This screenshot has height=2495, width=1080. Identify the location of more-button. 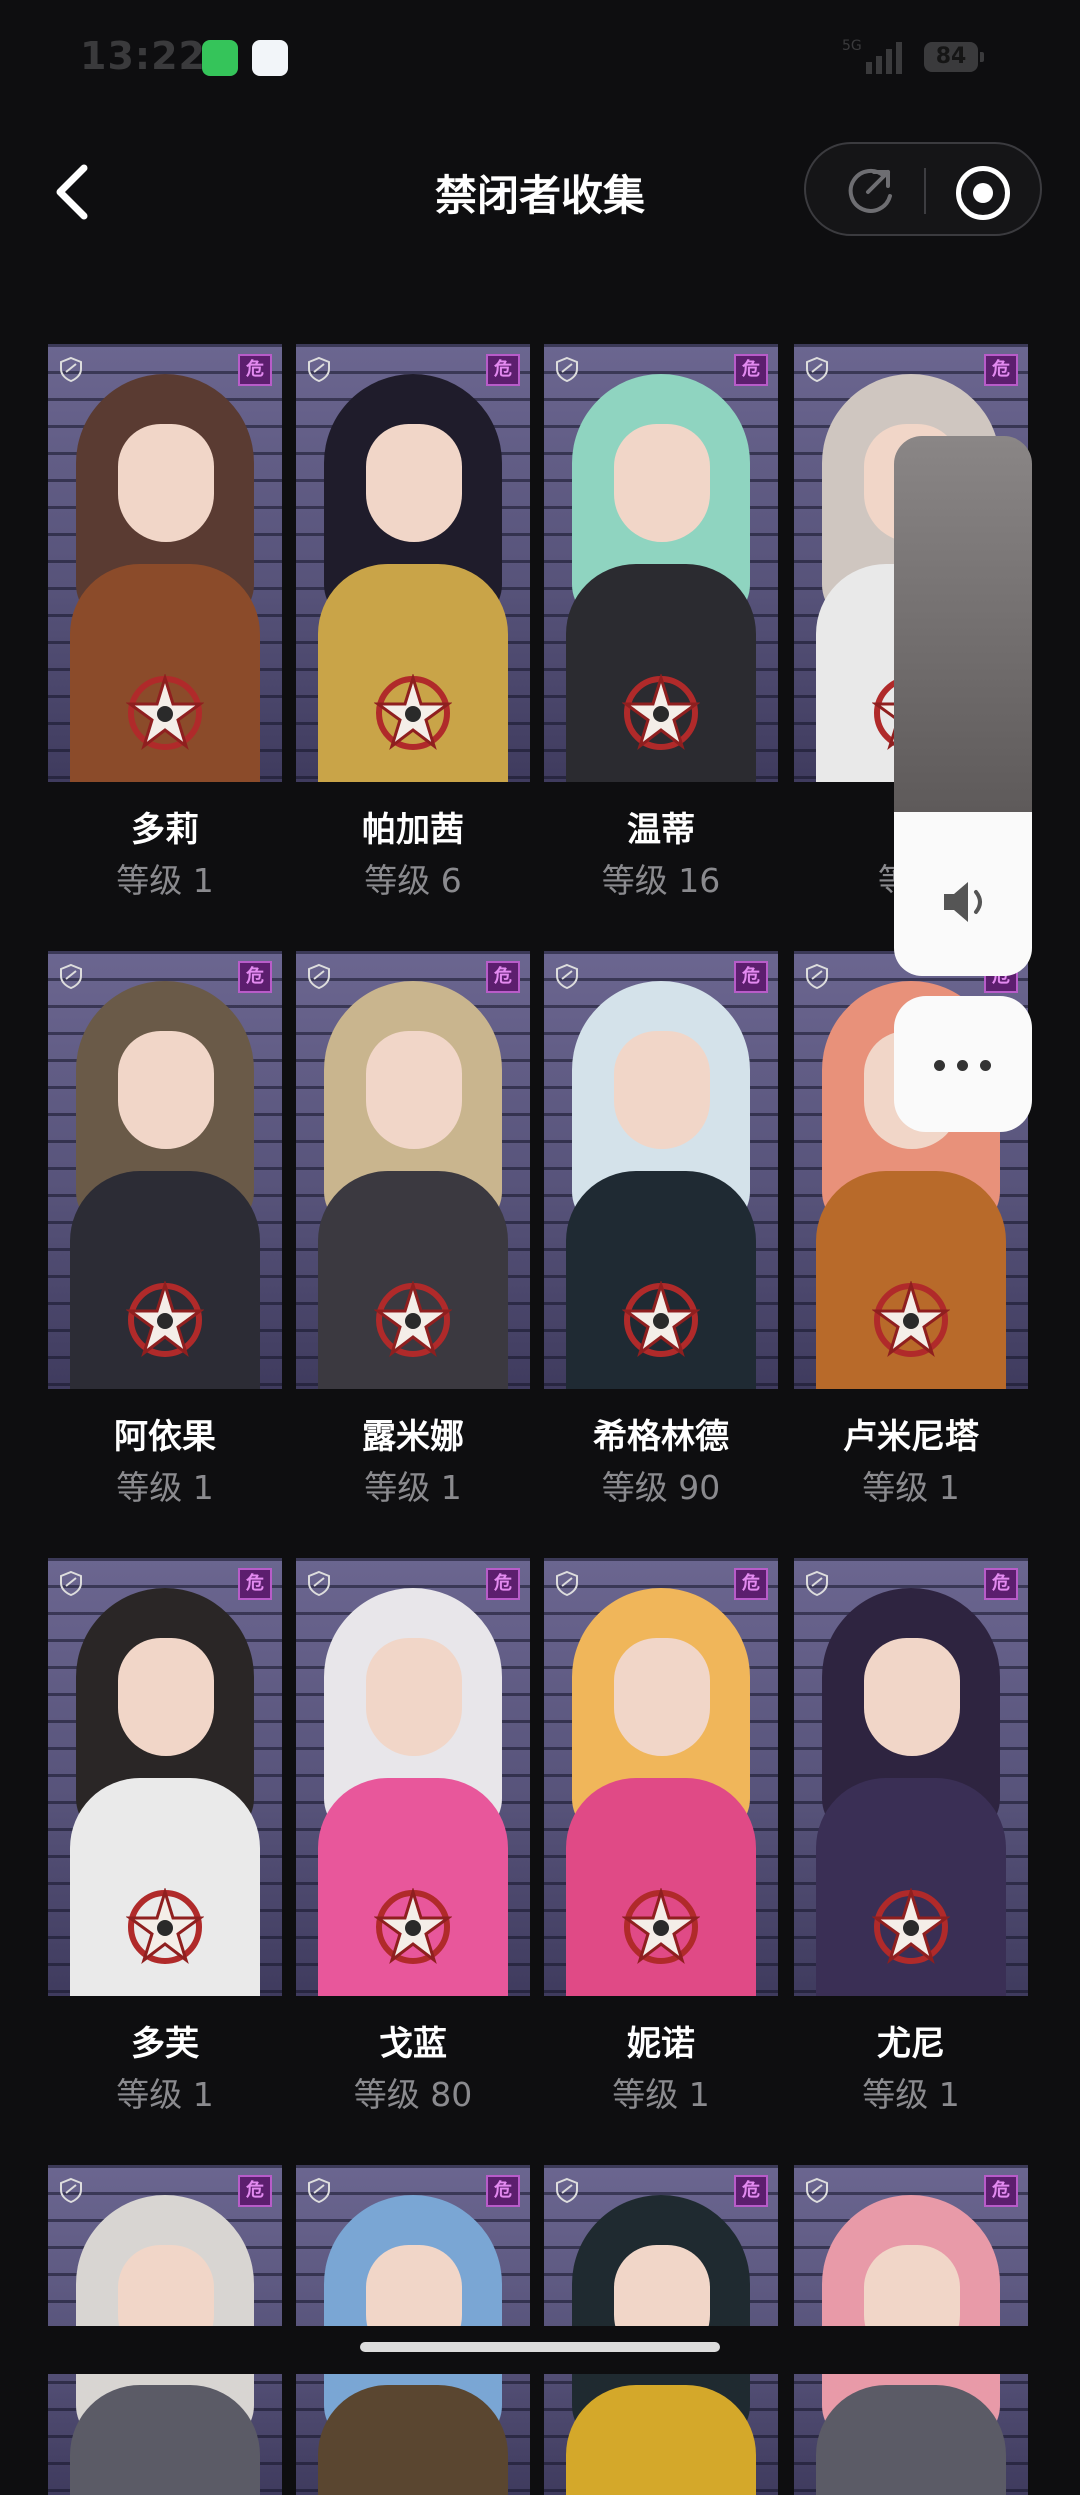
(963, 1064).